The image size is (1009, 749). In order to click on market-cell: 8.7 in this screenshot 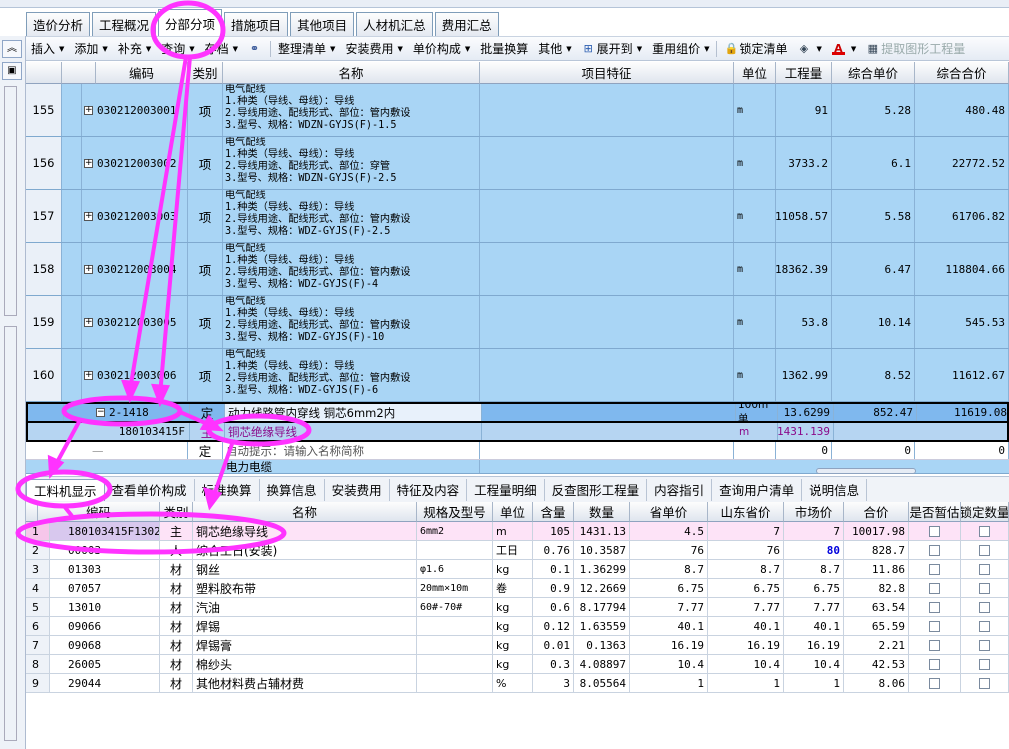, I will do `click(814, 569)`.